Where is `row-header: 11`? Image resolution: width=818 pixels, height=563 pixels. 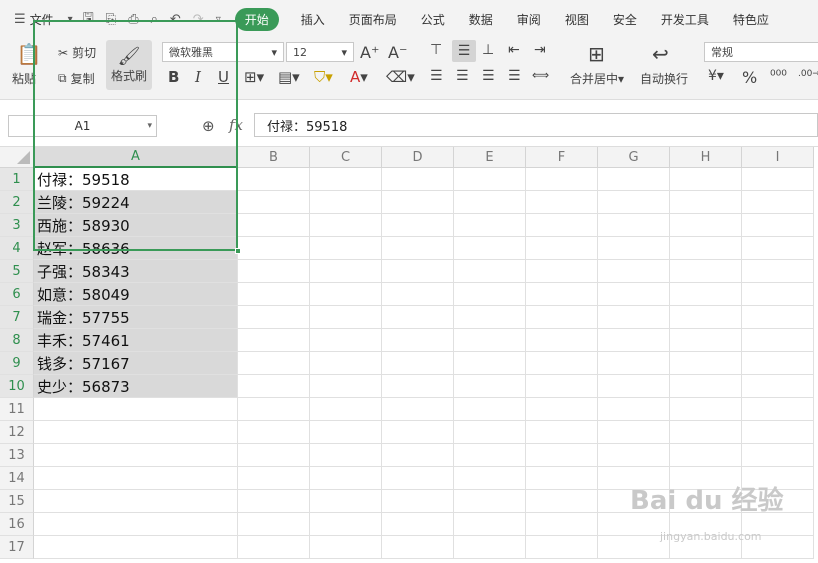 row-header: 11 is located at coordinates (17, 409).